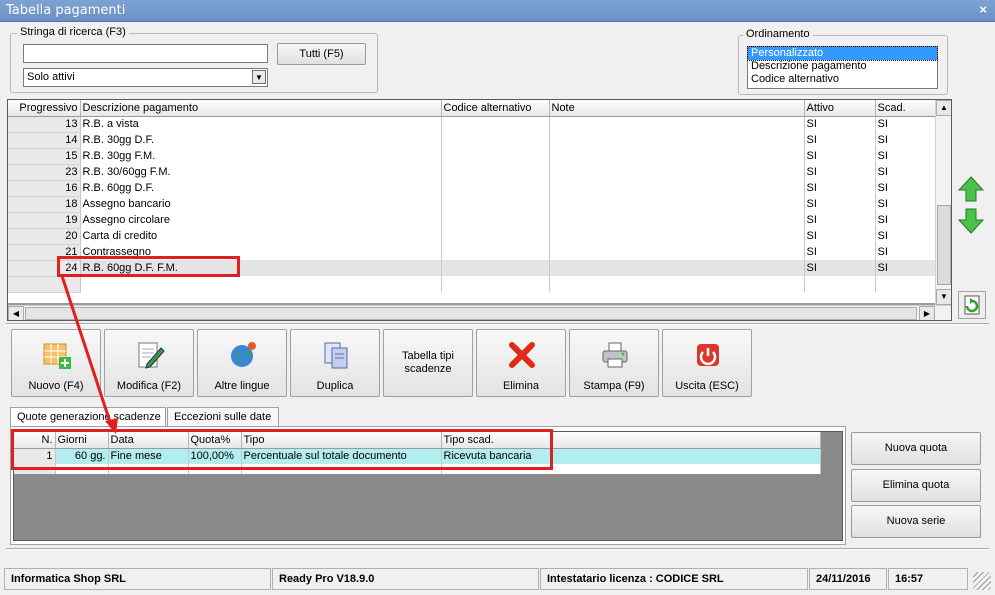  Describe the element at coordinates (674, 579) in the screenshot. I see `status-license: Intestatario licenza : CODICE SRL` at that location.